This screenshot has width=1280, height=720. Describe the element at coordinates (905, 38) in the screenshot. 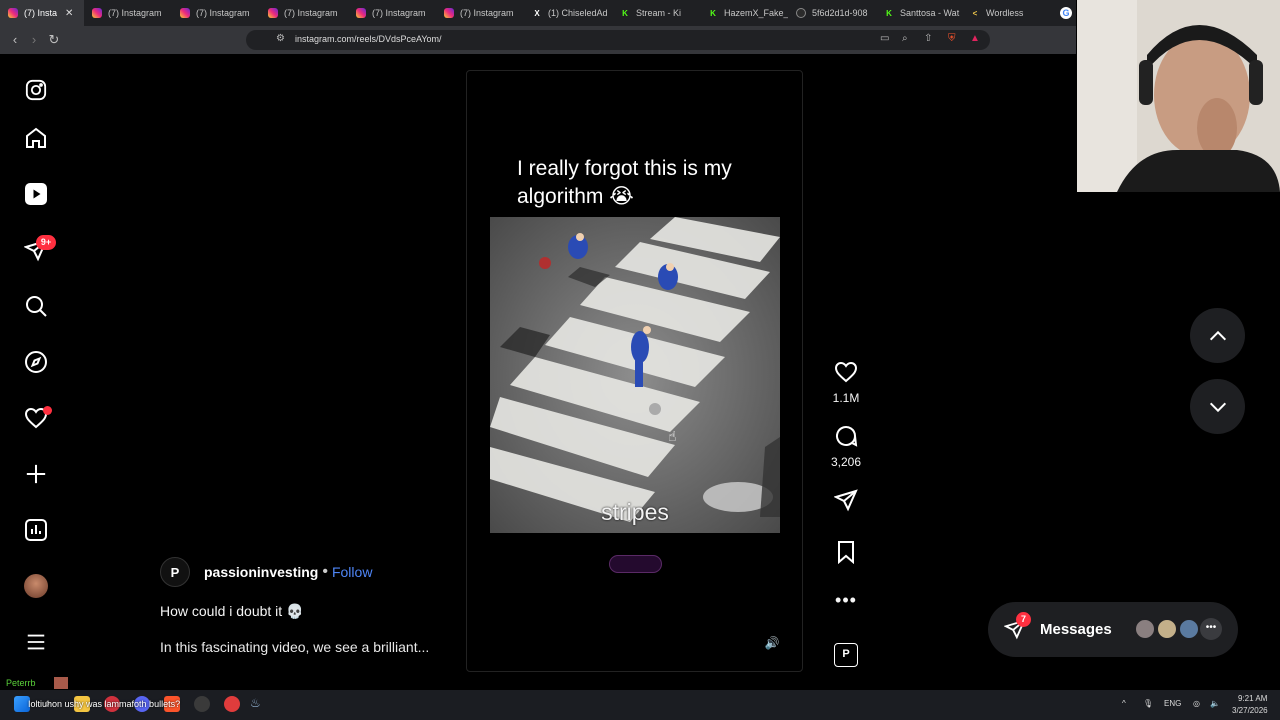

I see `zoom-icon: ⌕` at that location.